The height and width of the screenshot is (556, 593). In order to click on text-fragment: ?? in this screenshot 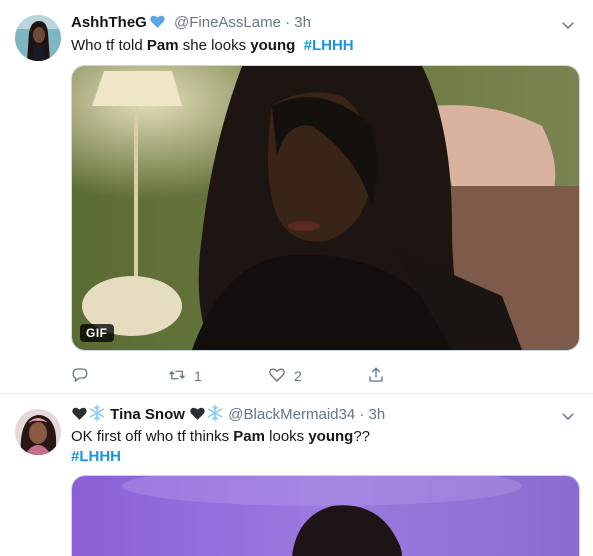, I will do `click(362, 436)`.